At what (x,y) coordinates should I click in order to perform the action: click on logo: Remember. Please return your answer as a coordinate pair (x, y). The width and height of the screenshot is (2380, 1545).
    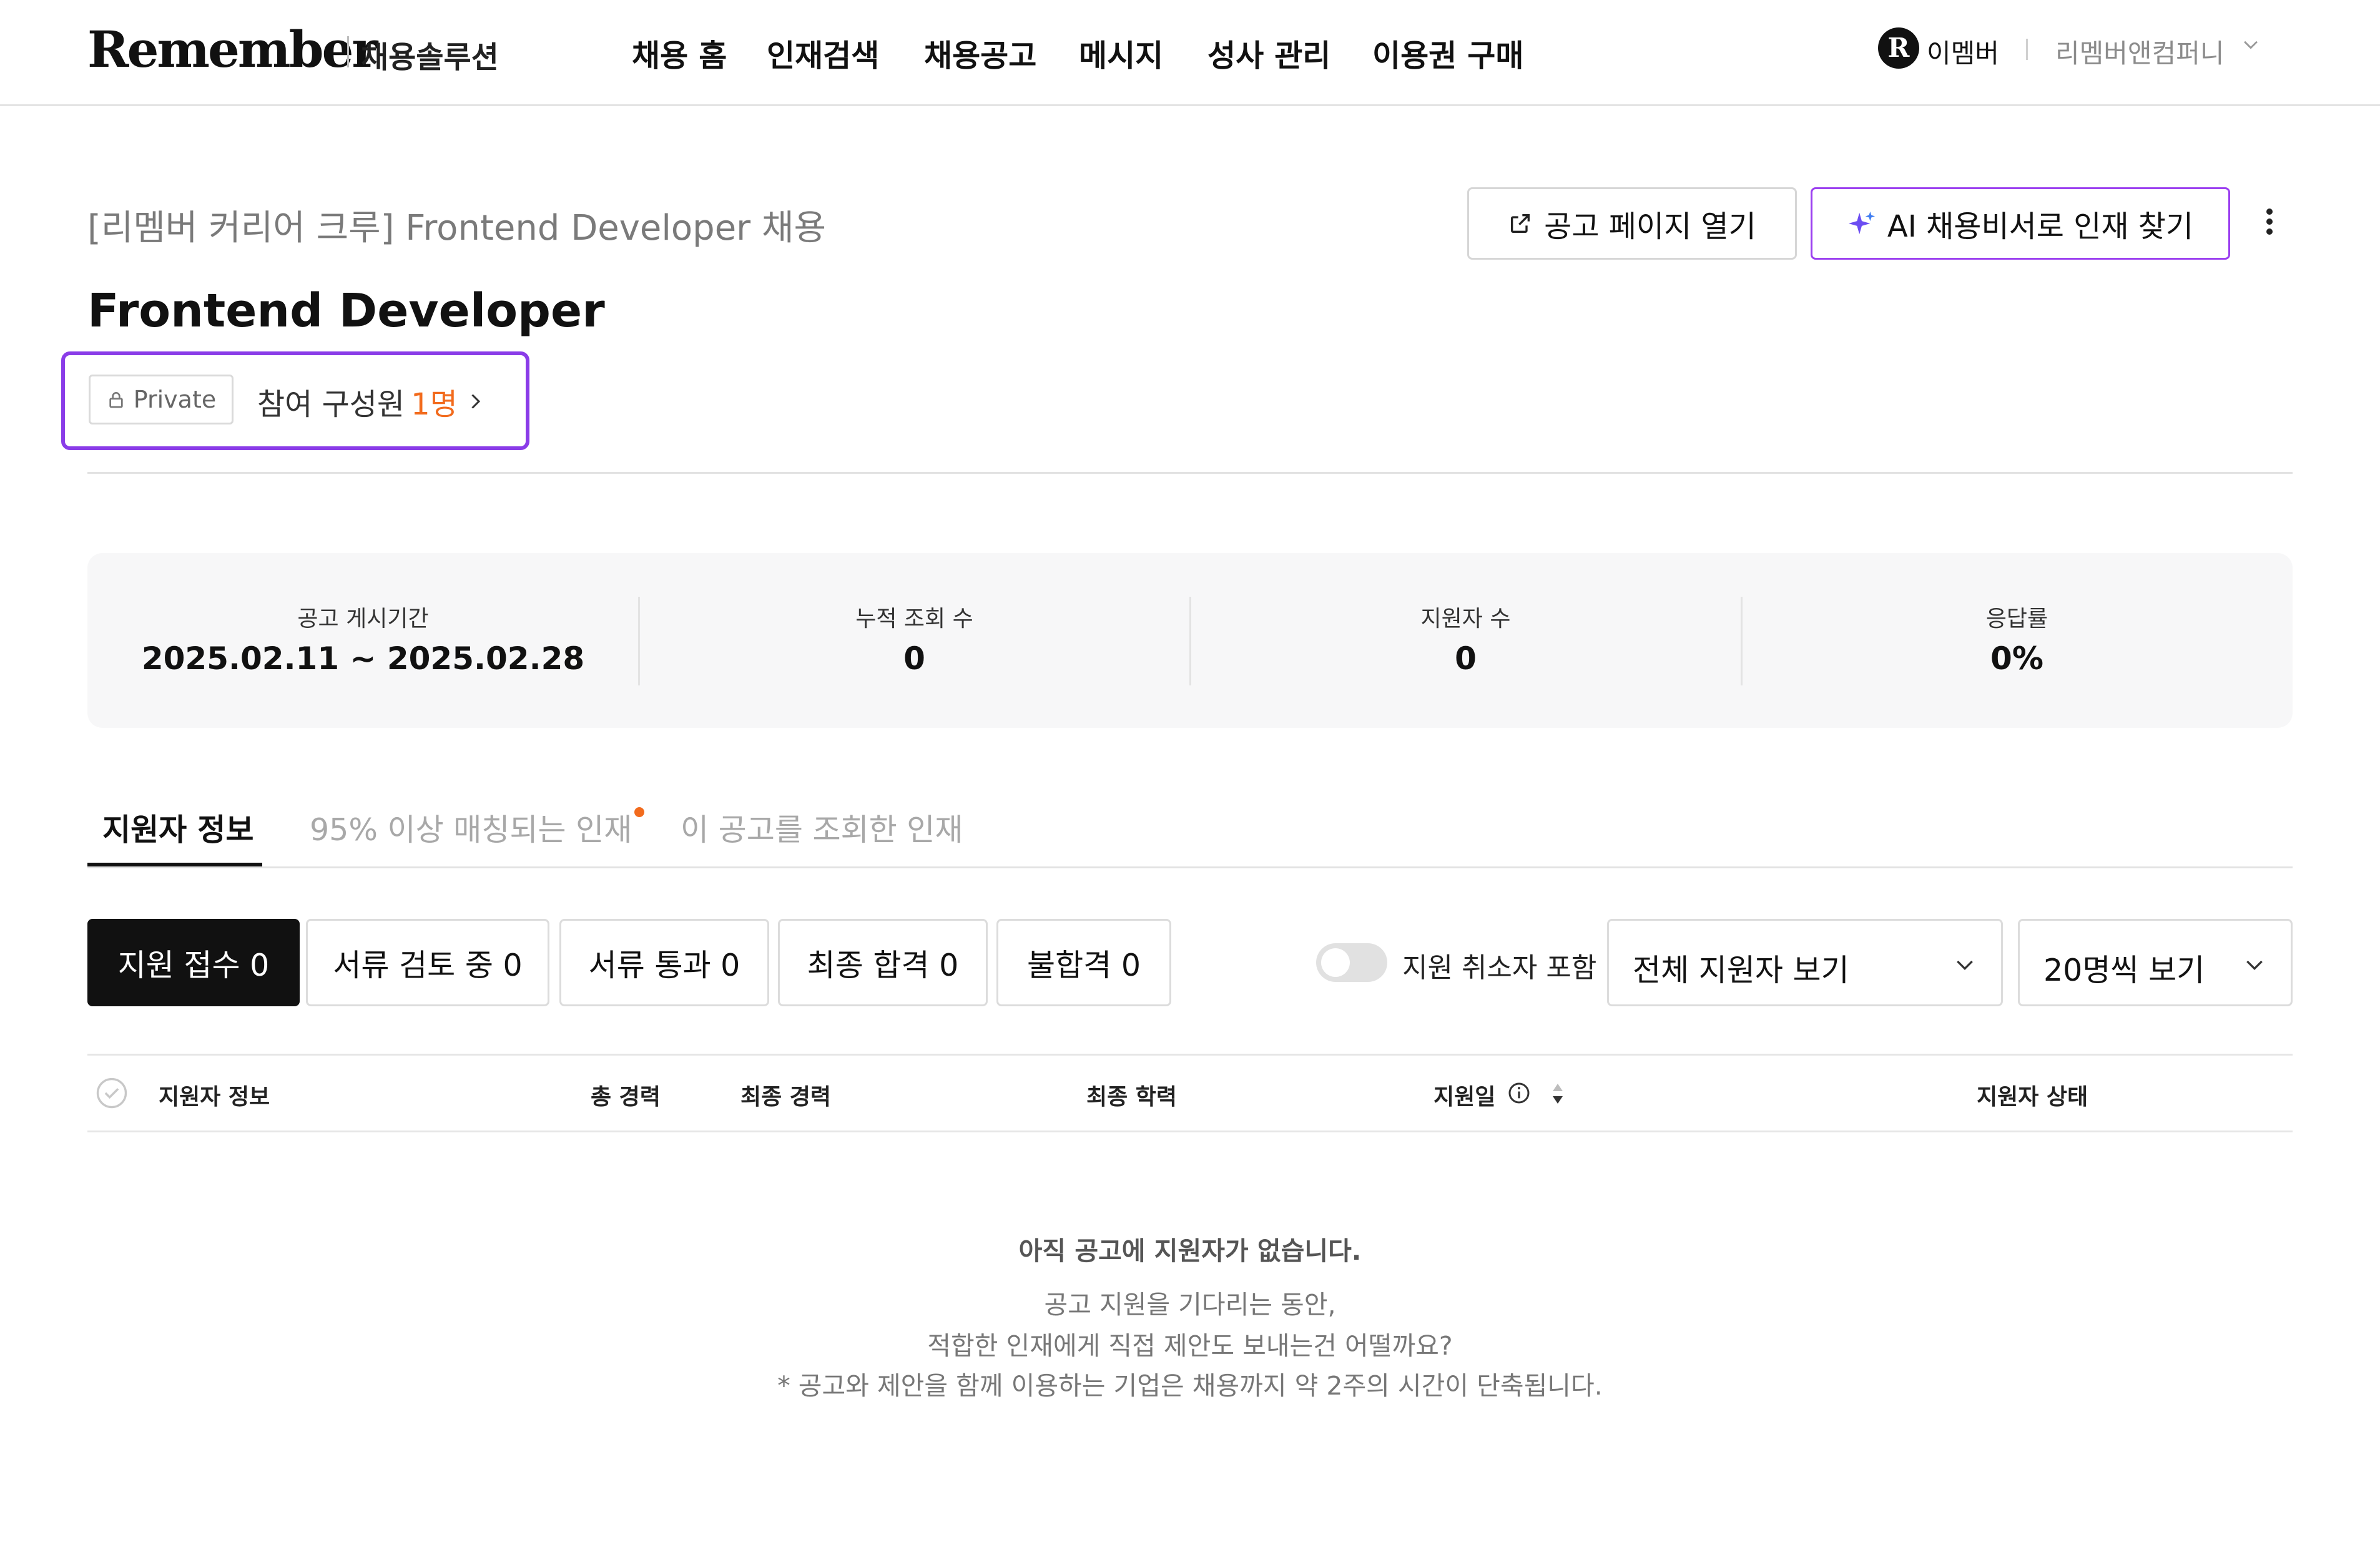
    Looking at the image, I should click on (233, 49).